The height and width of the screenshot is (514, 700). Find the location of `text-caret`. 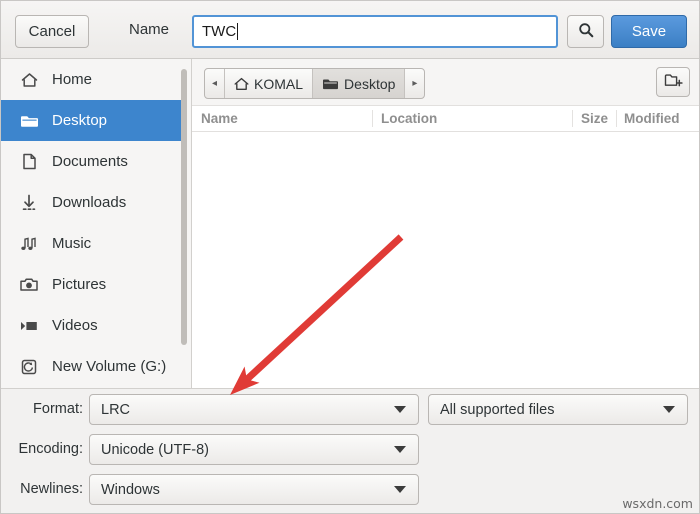

text-caret is located at coordinates (238, 31).